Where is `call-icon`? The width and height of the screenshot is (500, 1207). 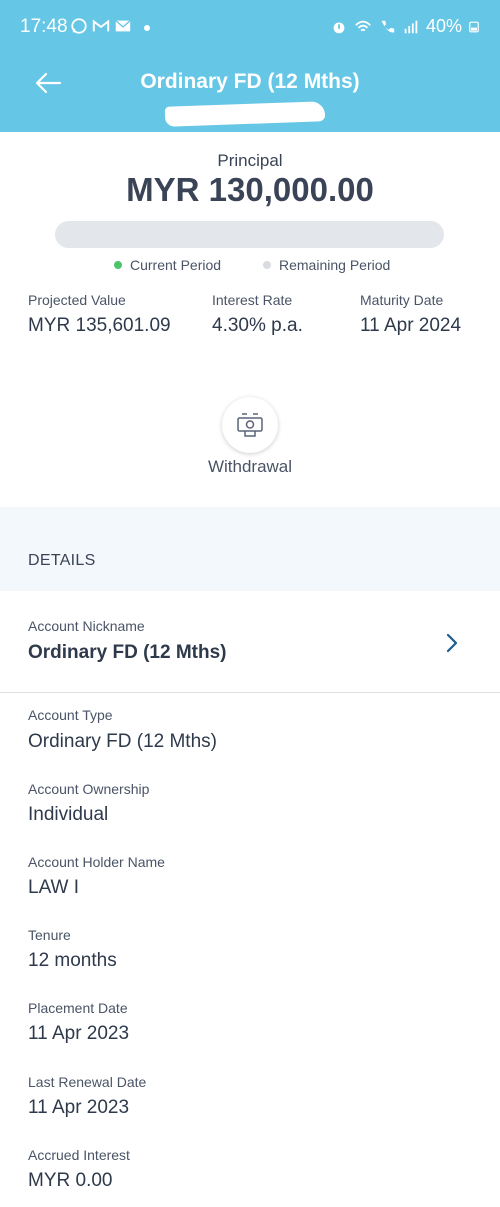
call-icon is located at coordinates (388, 26).